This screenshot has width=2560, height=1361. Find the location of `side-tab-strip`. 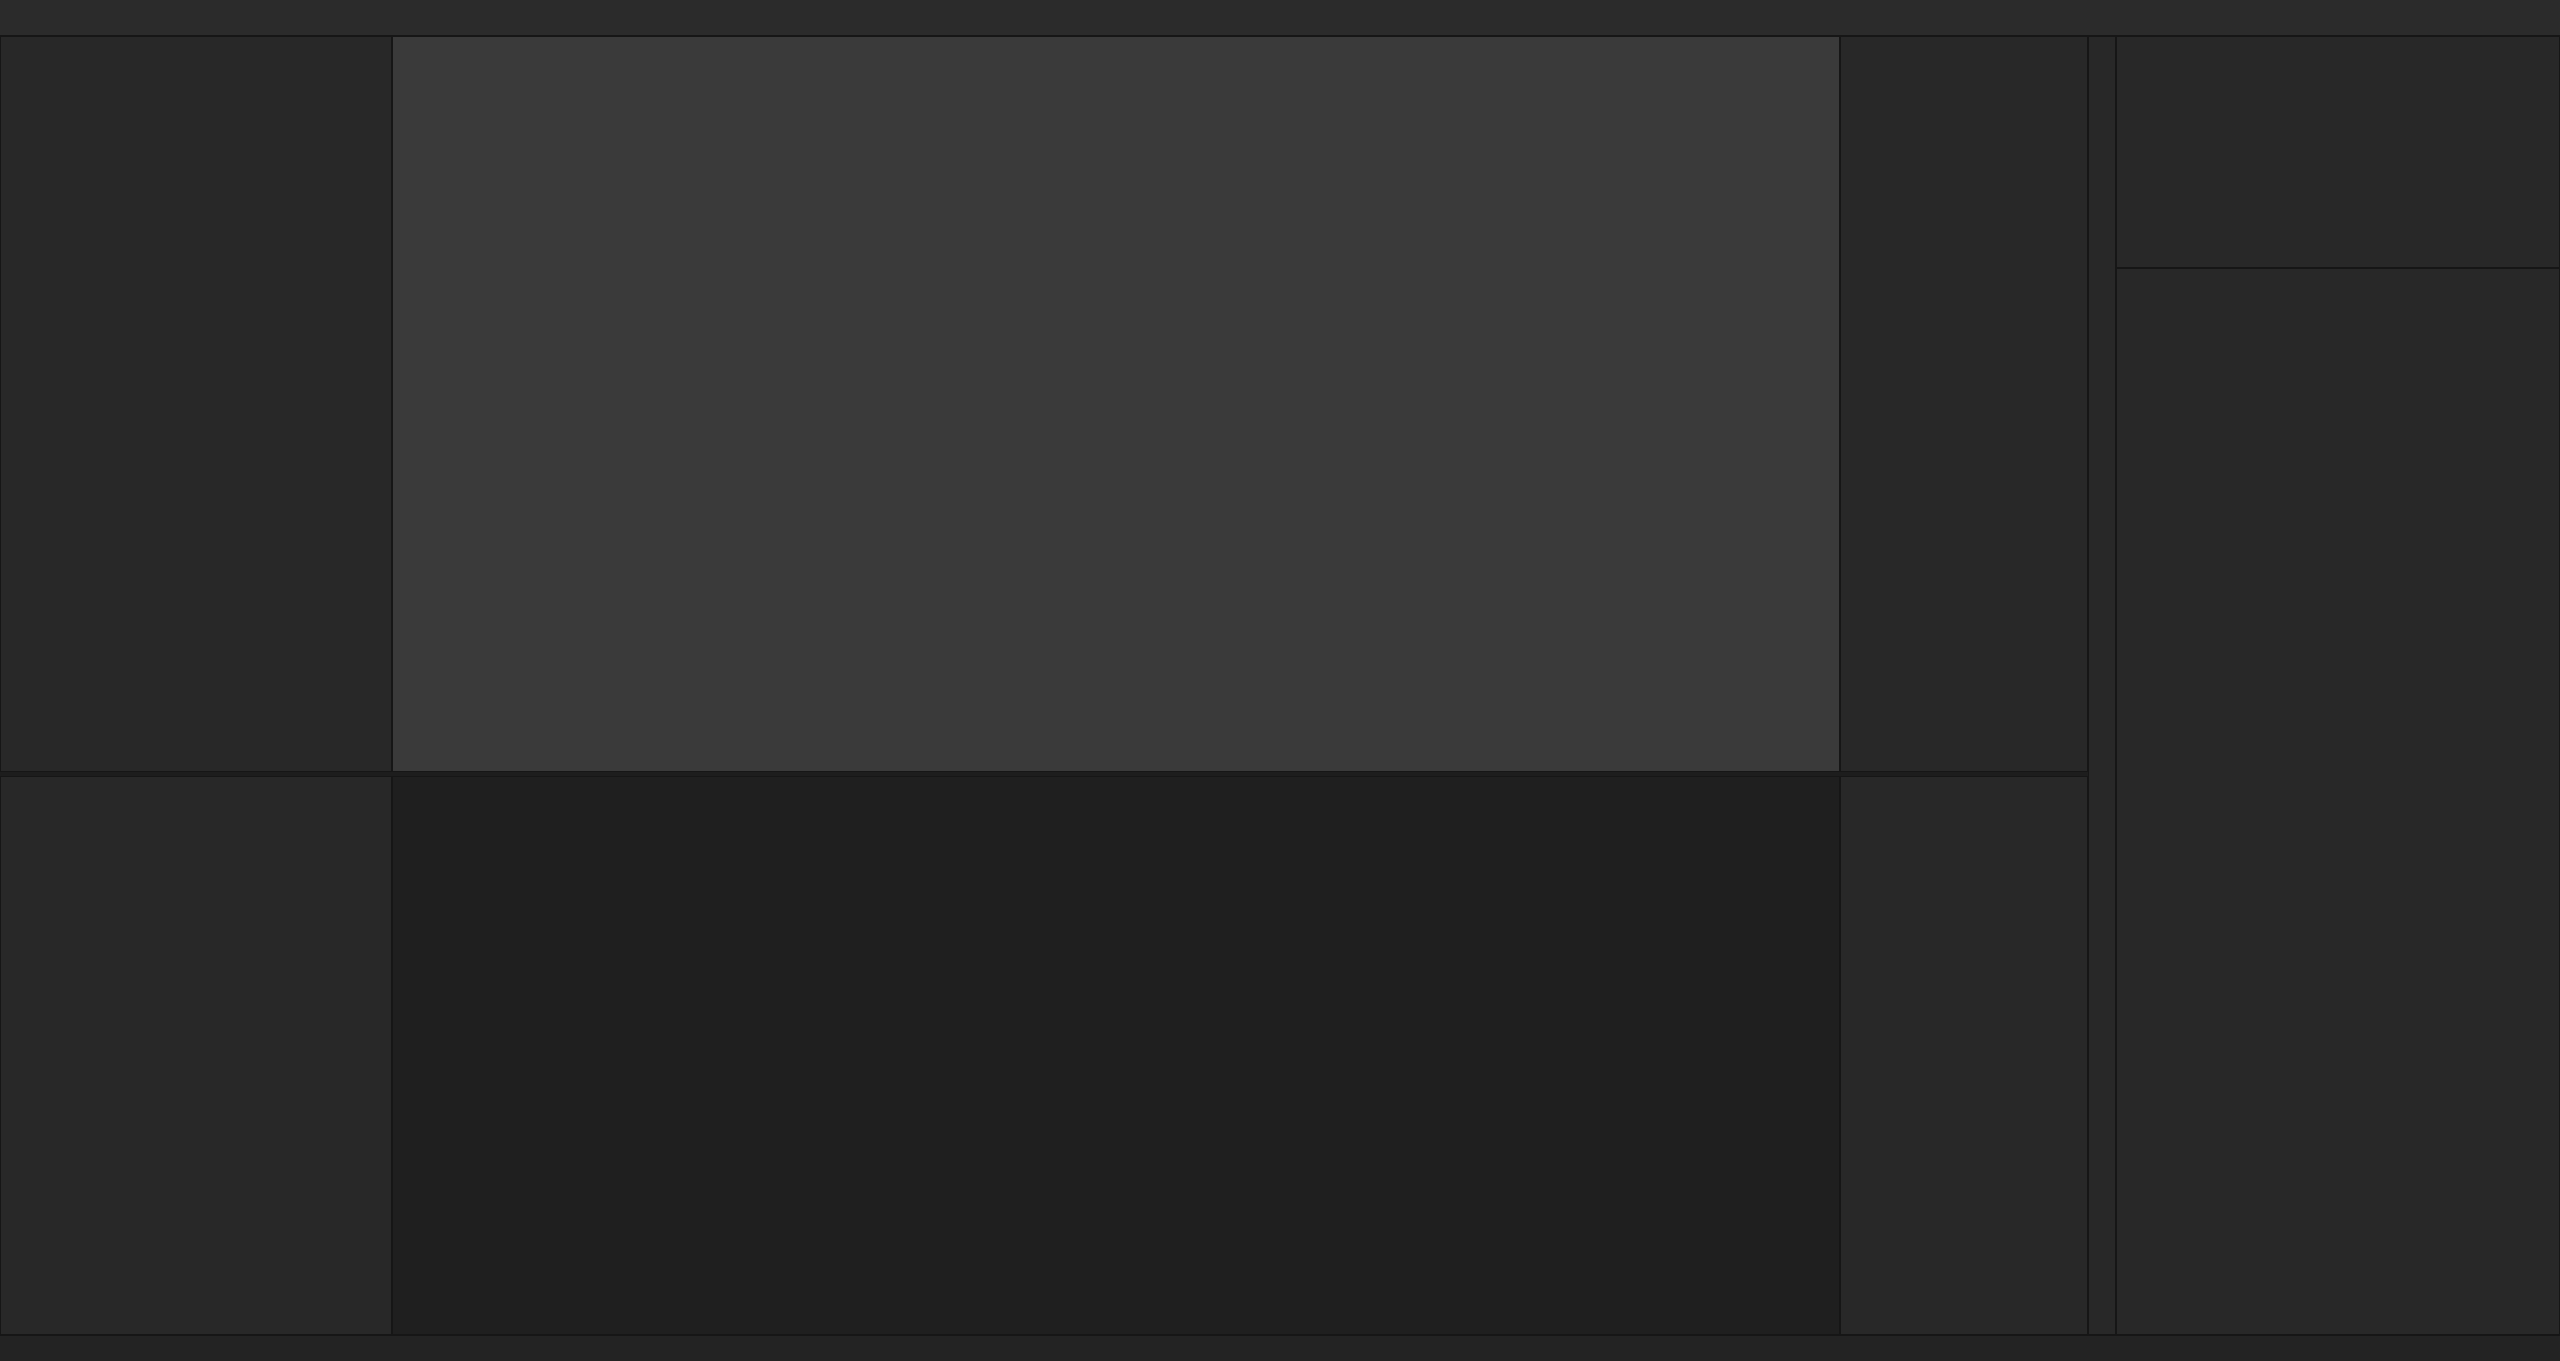

side-tab-strip is located at coordinates (2102, 685).